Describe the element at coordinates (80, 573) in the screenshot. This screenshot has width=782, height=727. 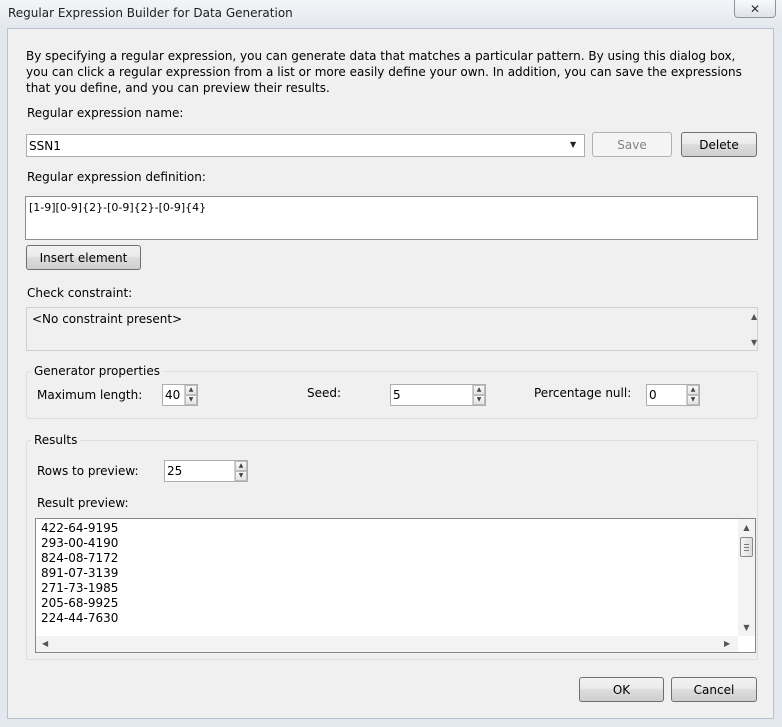
I see `list-item: 891-07-3139` at that location.